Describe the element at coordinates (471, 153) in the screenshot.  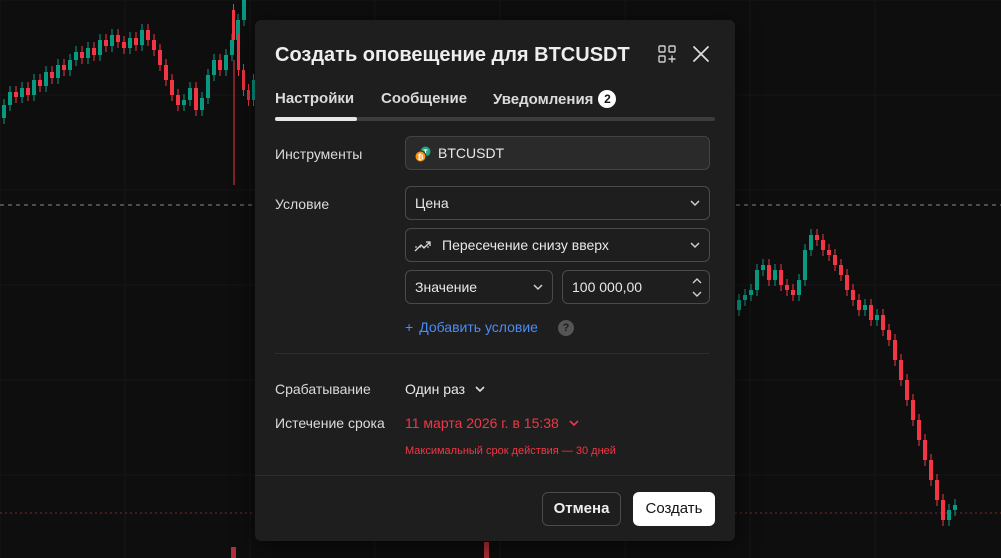
I see `instrument-value: BTCUSDT` at that location.